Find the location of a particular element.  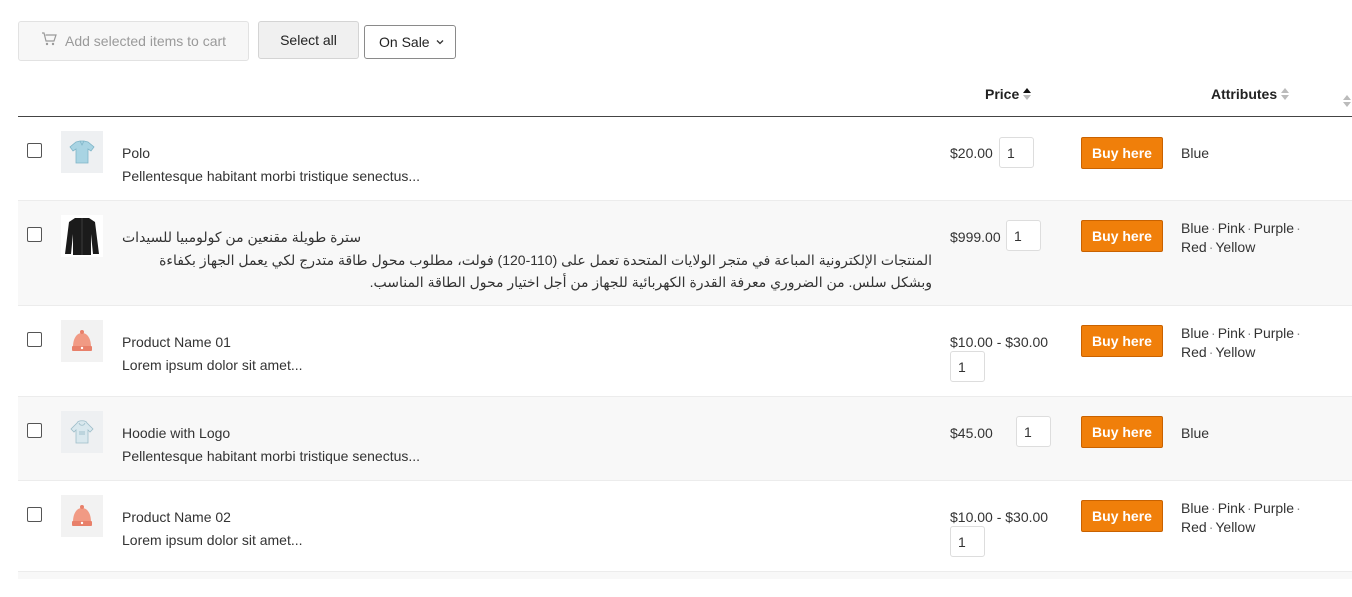

polo-shirt-image is located at coordinates (82, 152).